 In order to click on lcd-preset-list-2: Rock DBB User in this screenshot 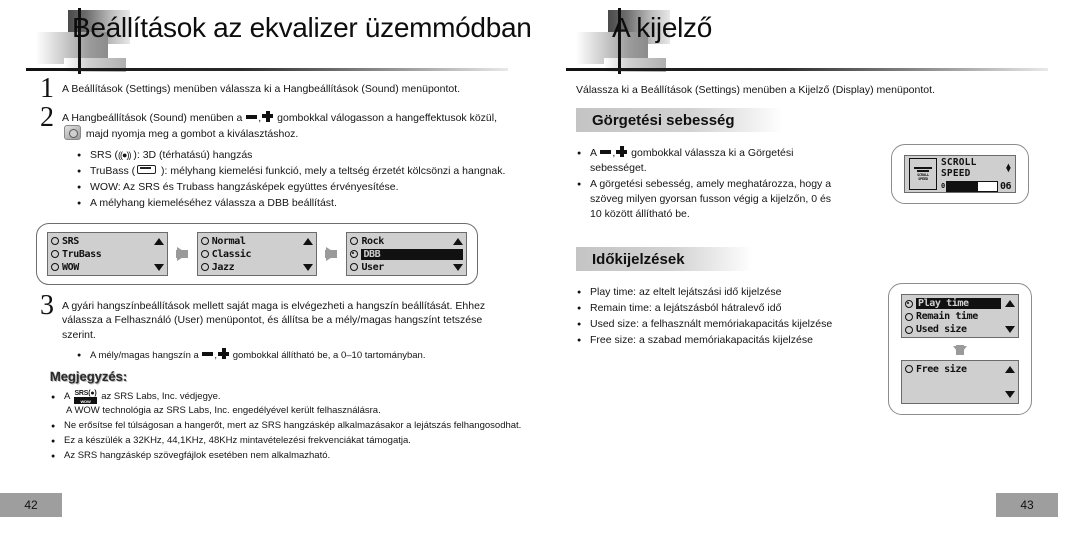, I will do `click(407, 253)`.